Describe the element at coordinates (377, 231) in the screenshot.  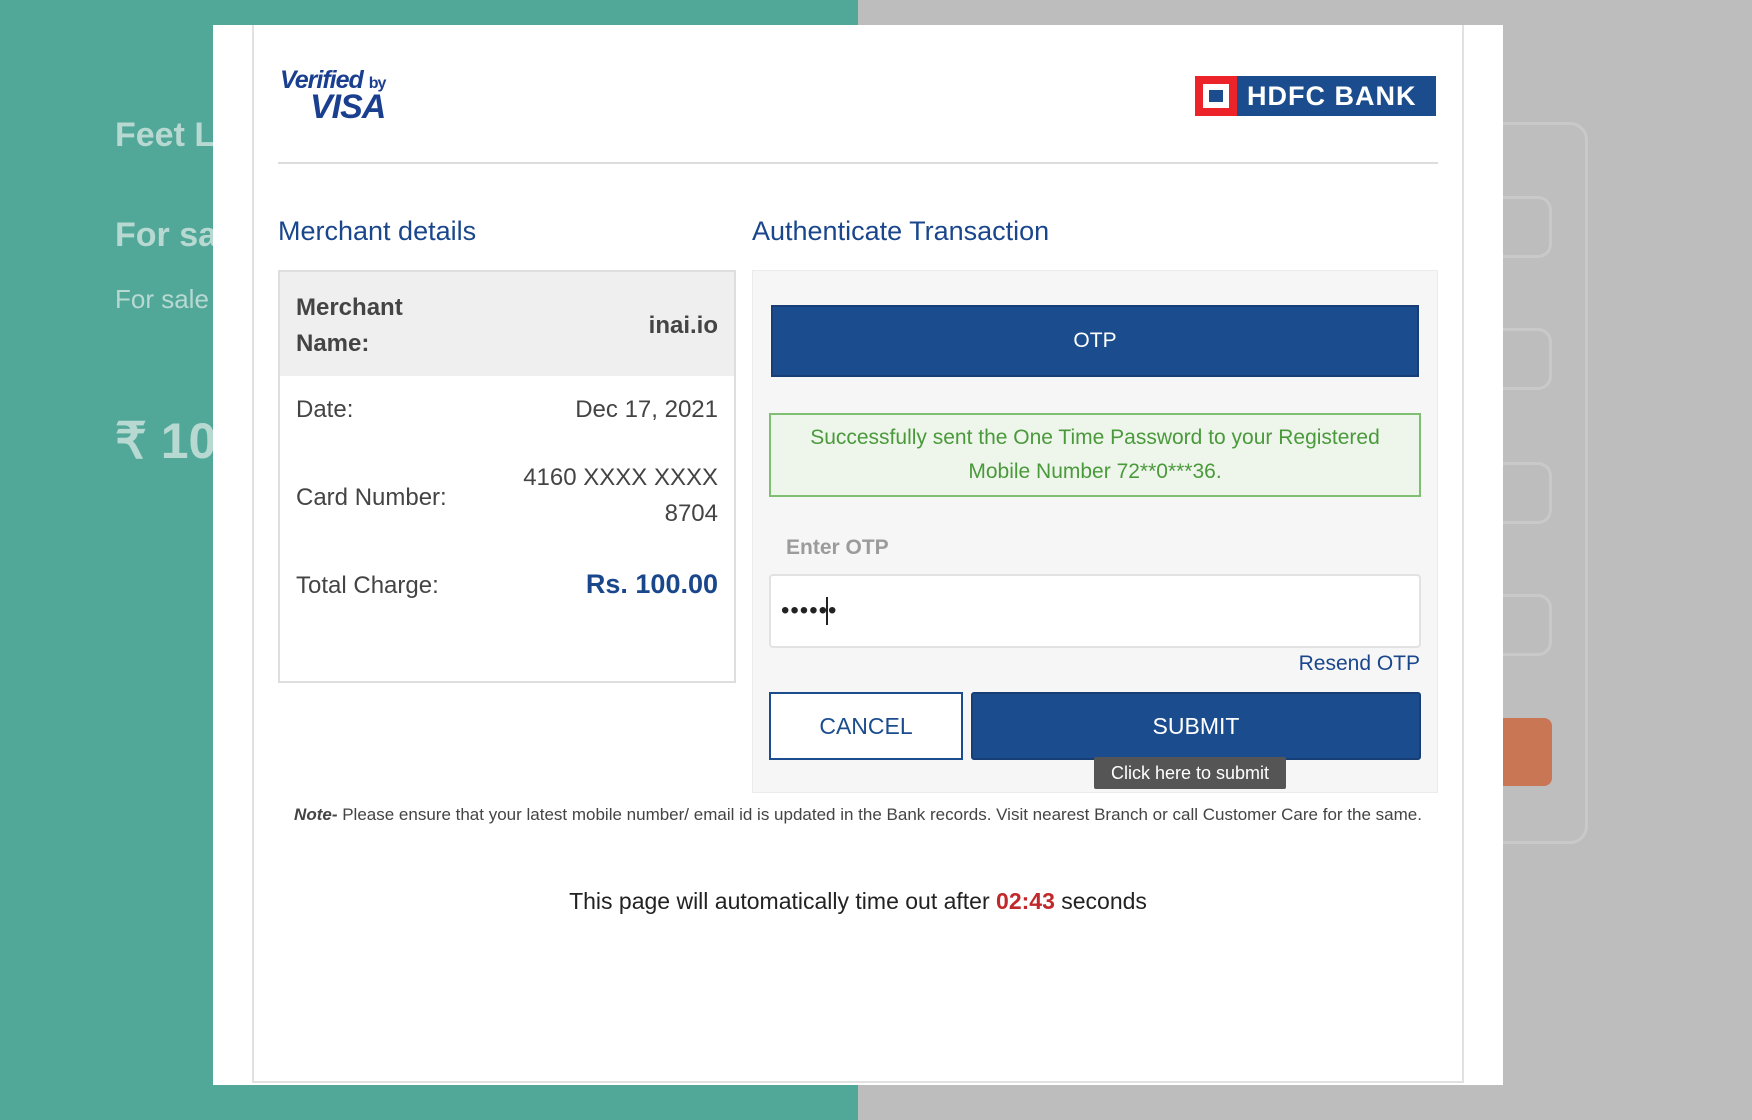
I see `merchant-details-title: Merchant details` at that location.